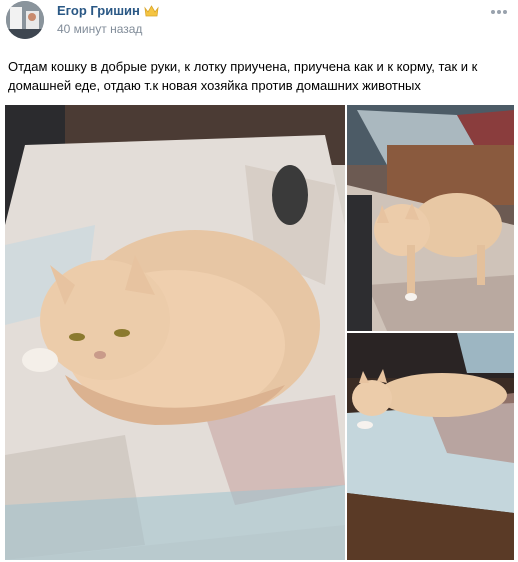  Describe the element at coordinates (25, 20) in the screenshot. I see `author-avatar` at that location.